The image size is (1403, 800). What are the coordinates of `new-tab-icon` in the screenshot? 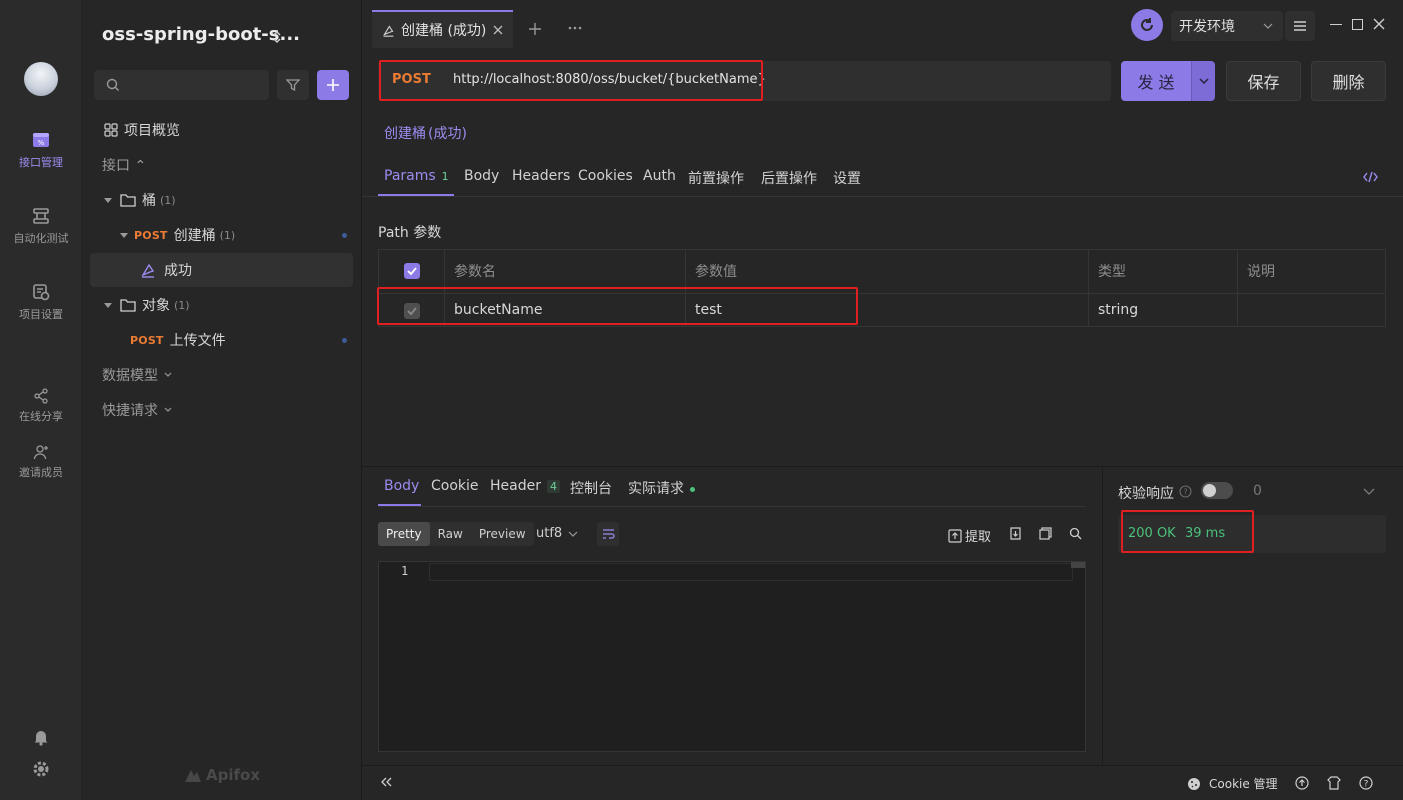 It's located at (535, 29).